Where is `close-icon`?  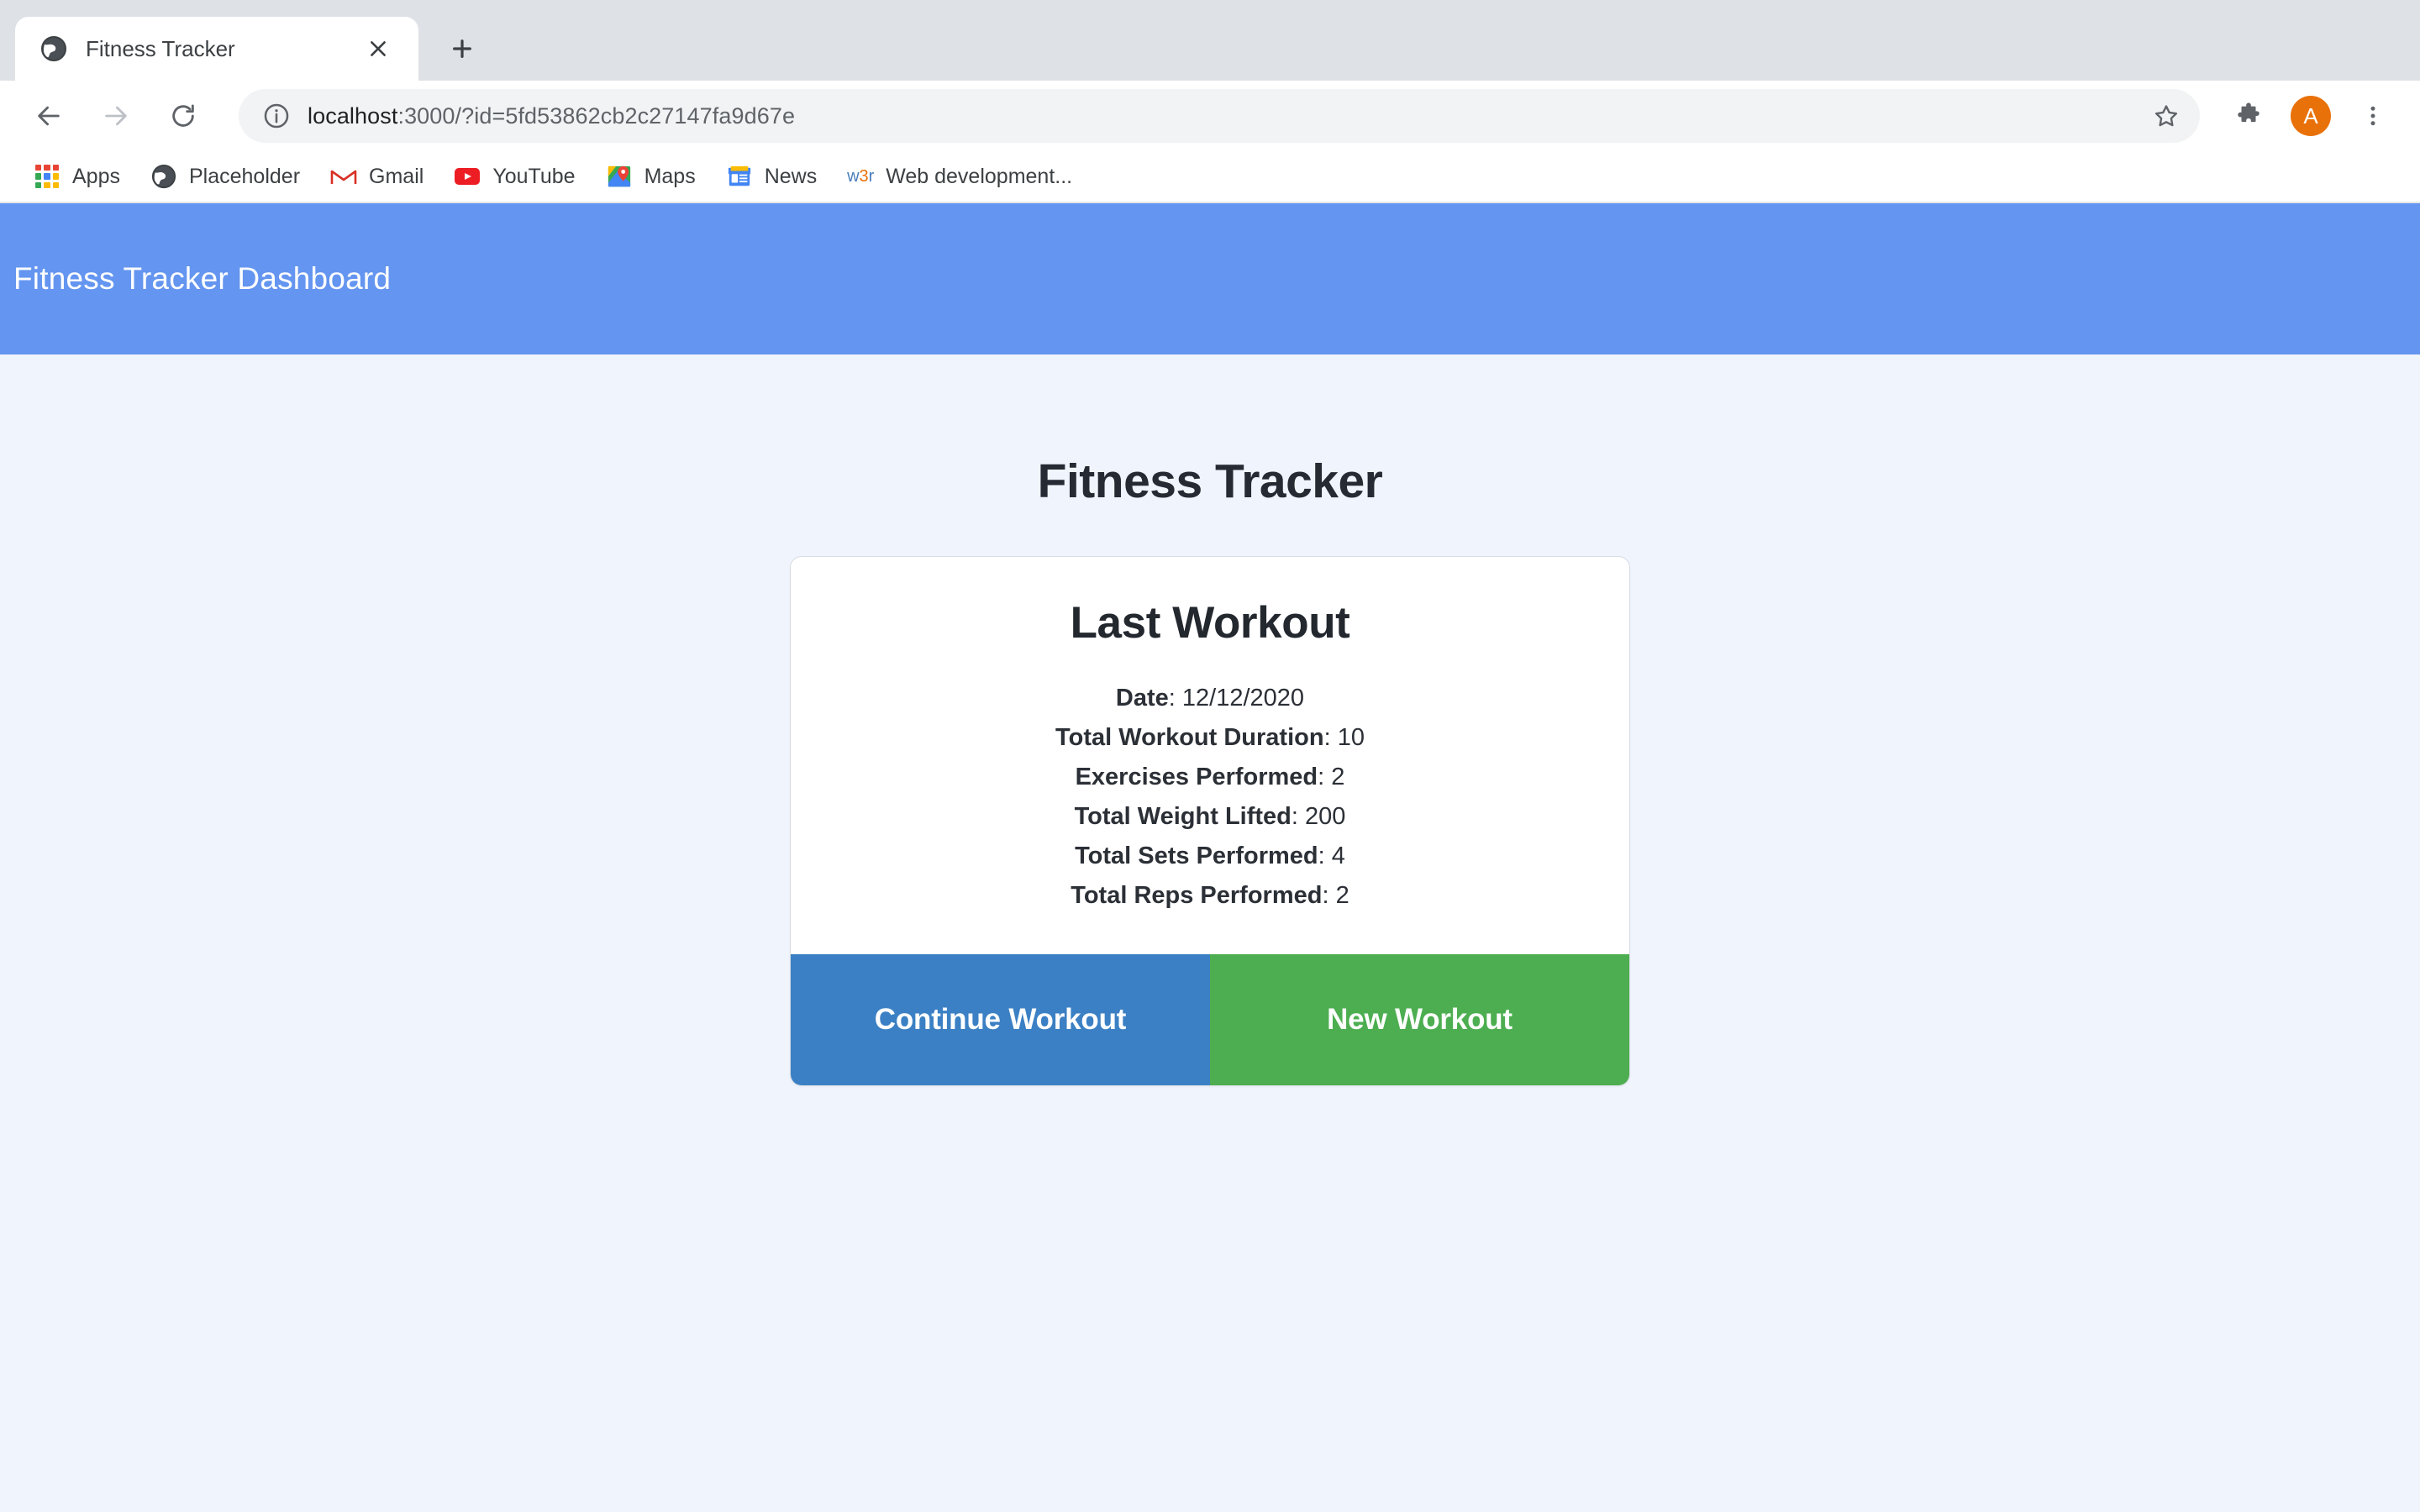
close-icon is located at coordinates (378, 48).